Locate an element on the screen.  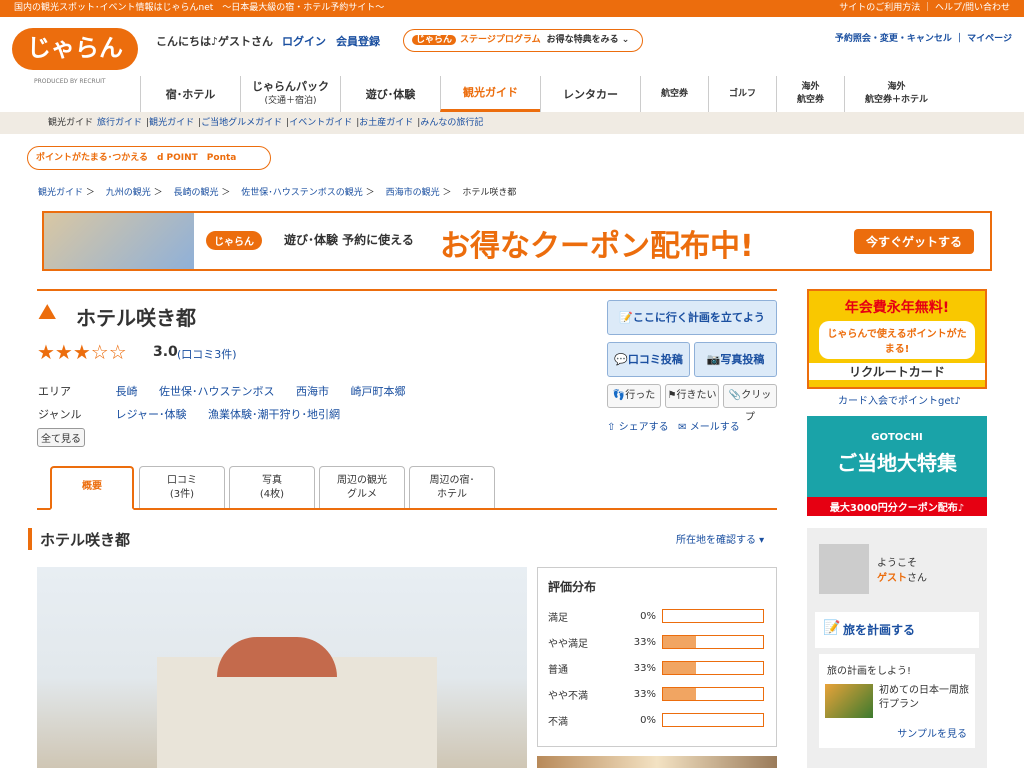
nav-item-pack: じゃらんパック (交通＋宿泊) is located at coordinates (290, 94).